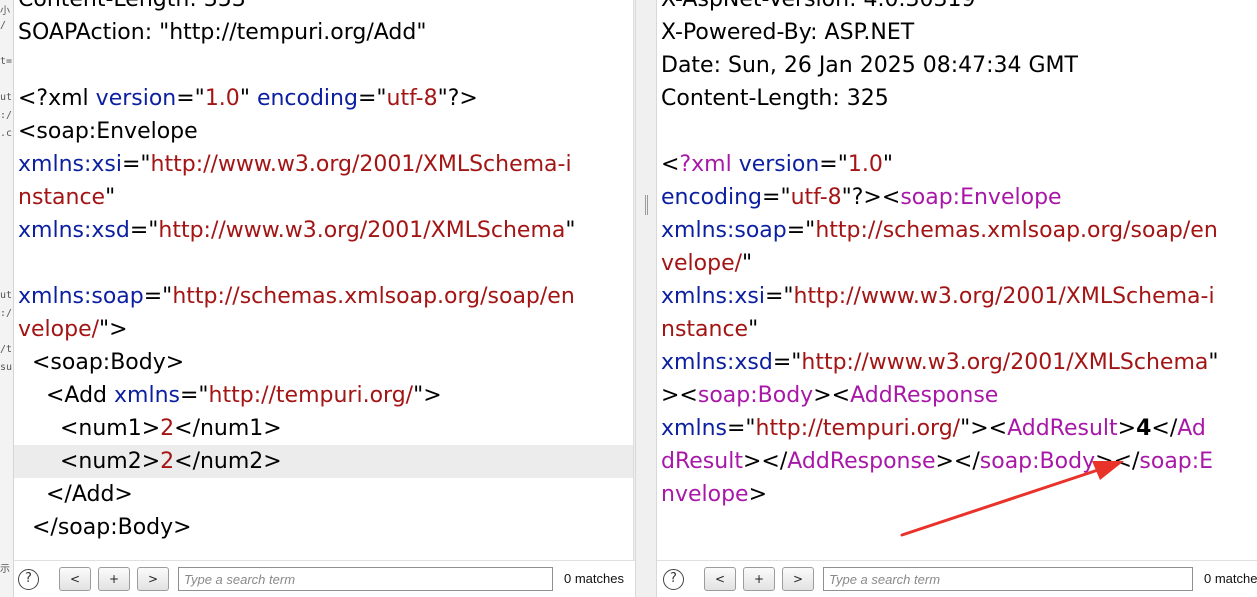 This screenshot has height=597, width=1257. What do you see at coordinates (712, 197) in the screenshot?
I see `response-token-attr: encoding` at bounding box center [712, 197].